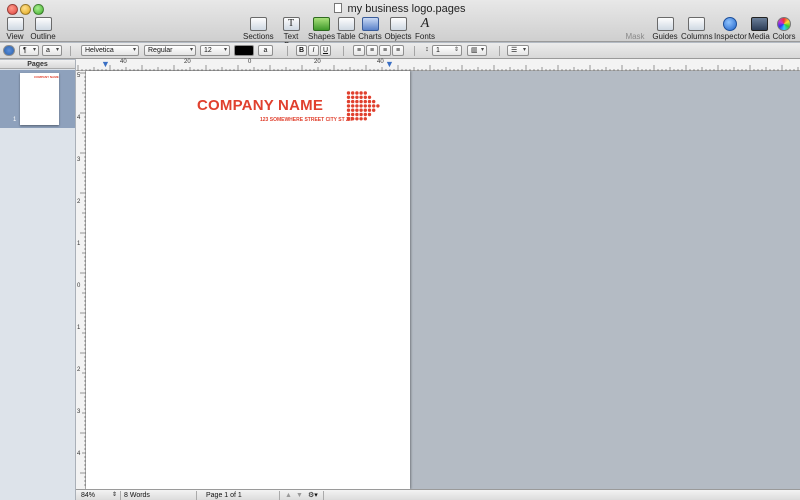  I want to click on charts-label: Charts, so click(370, 36).